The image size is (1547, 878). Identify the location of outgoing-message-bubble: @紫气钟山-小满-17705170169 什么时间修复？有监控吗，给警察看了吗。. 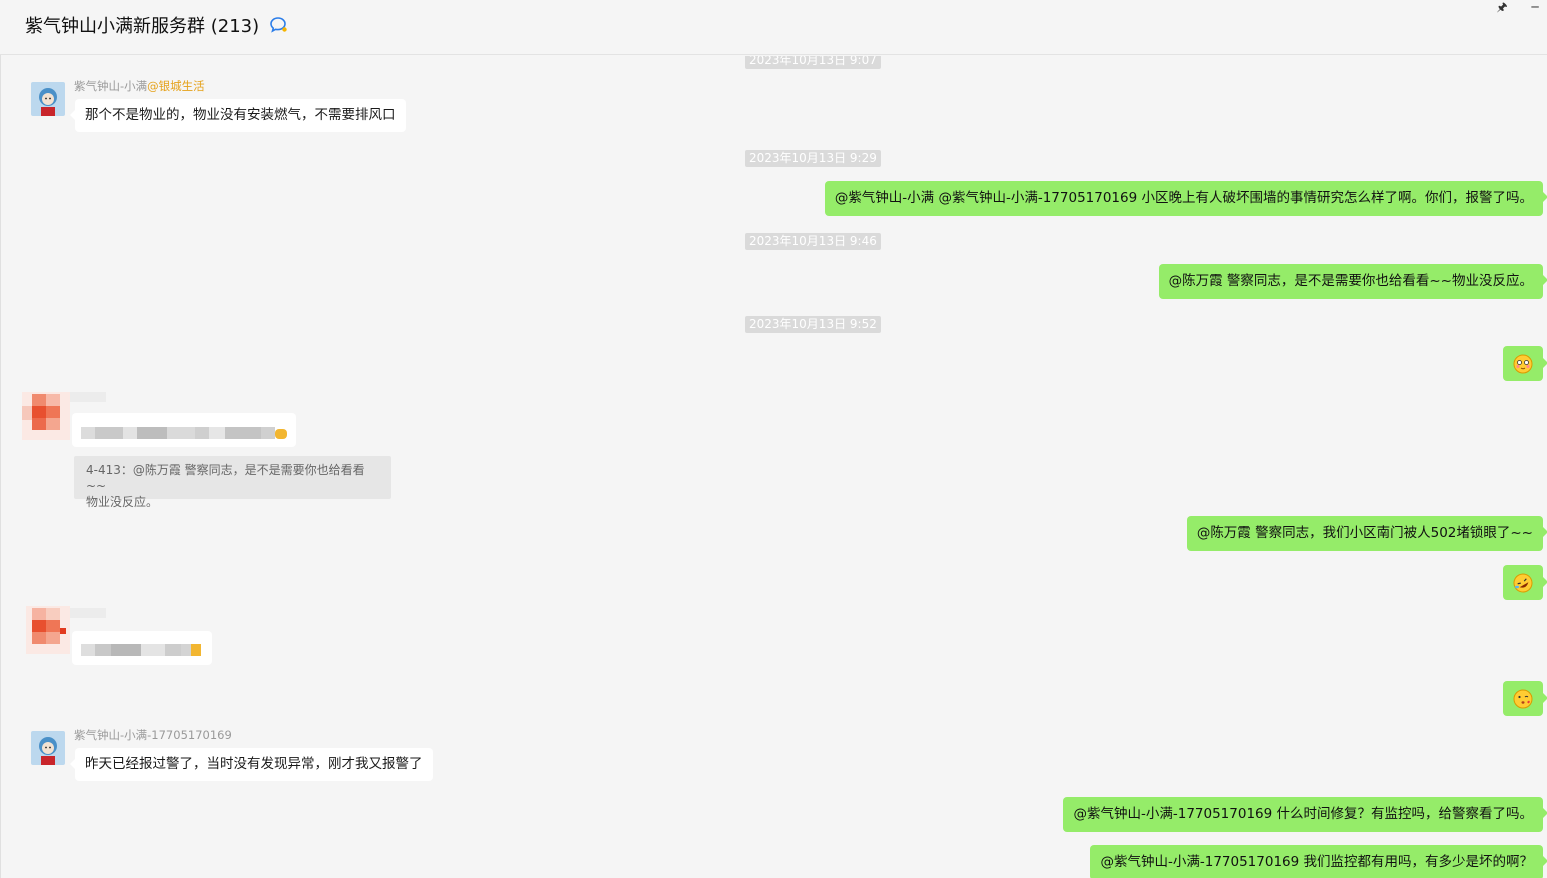
(1305, 814).